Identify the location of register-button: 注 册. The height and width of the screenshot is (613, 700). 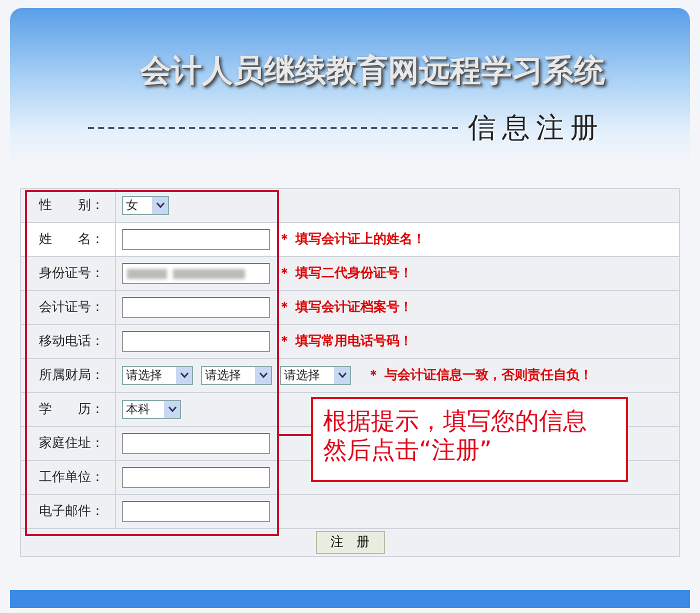
(350, 542).